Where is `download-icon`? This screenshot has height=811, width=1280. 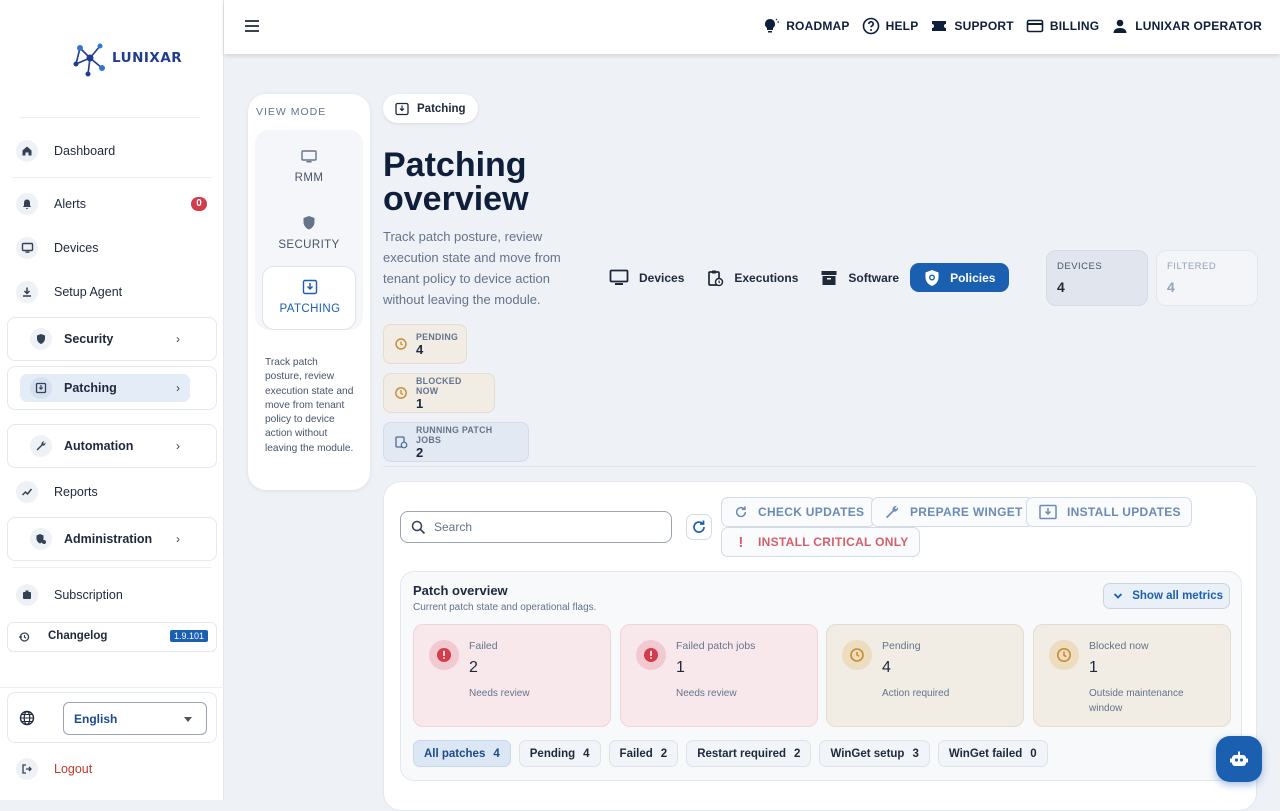 download-icon is located at coordinates (27, 292).